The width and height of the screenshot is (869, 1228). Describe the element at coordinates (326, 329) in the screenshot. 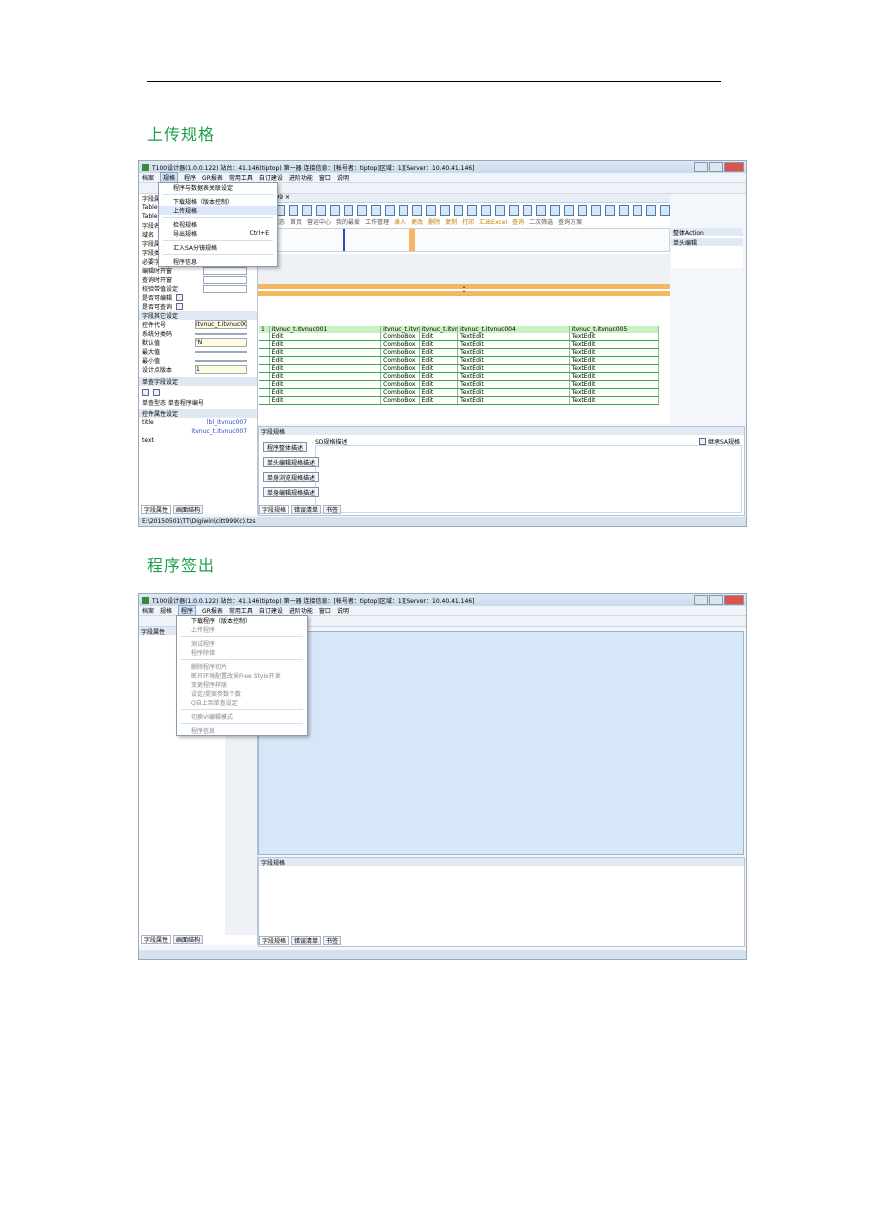

I see `grid-header-cell: itvnuc_t.itvnuc001` at that location.